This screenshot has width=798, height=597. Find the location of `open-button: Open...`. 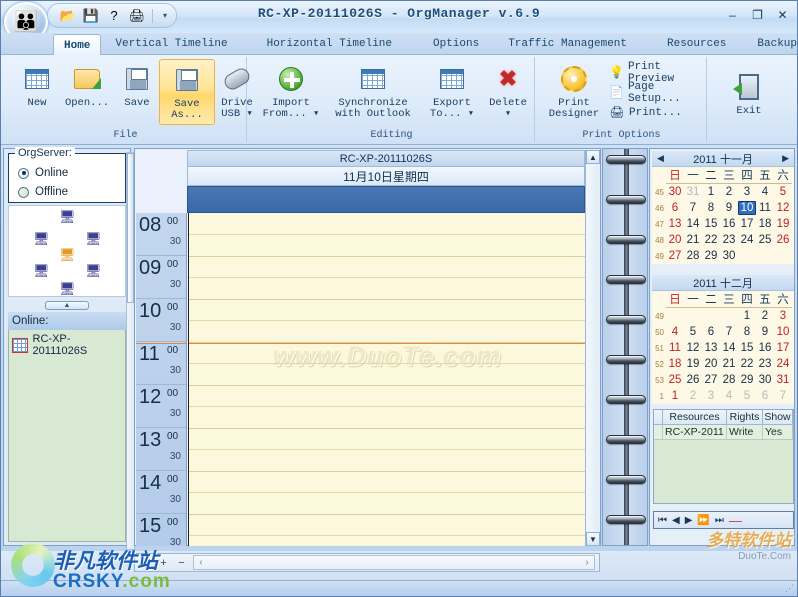

open-button: Open... is located at coordinates (87, 92).